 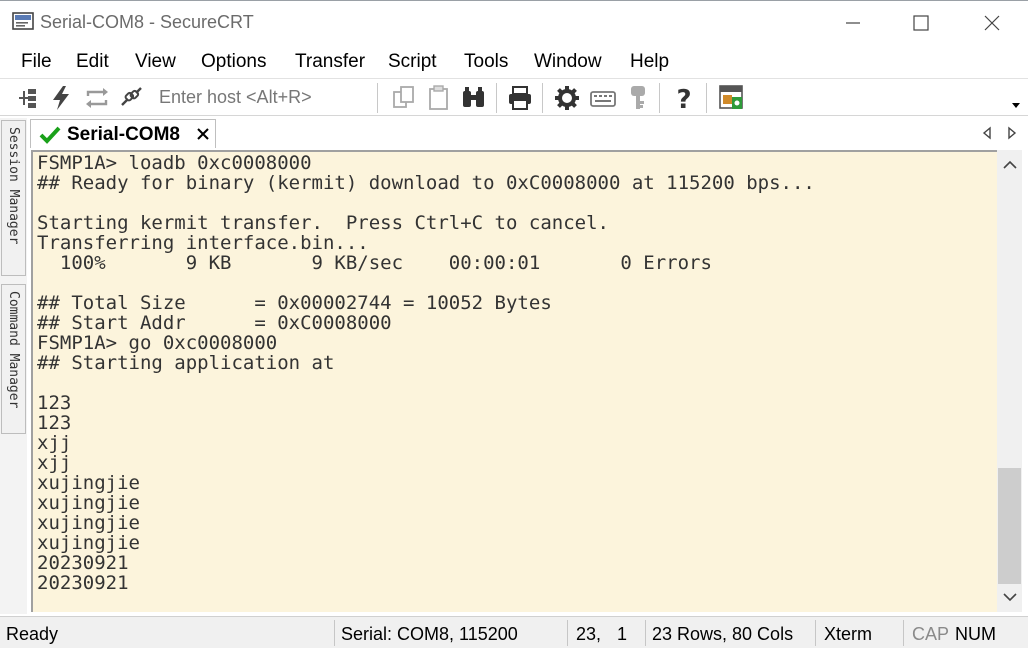 I want to click on terminal-line: ## Start Addr = 0xC0008000, so click(x=214, y=323).